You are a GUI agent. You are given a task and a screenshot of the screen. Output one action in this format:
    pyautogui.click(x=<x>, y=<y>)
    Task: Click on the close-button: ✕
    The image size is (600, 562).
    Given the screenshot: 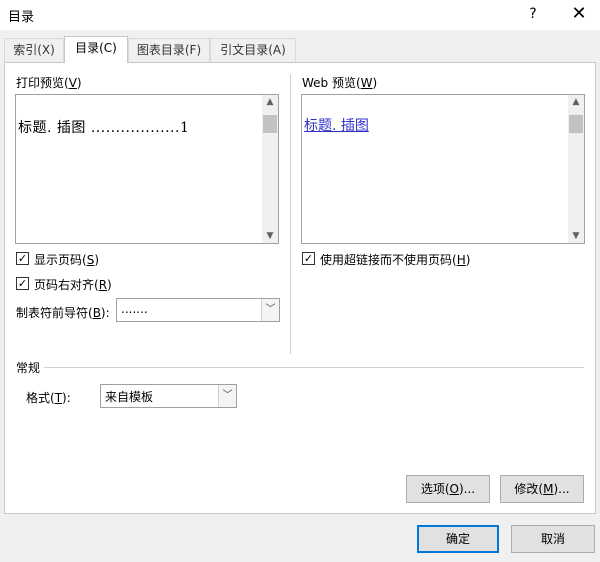 What is the action you would take?
    pyautogui.click(x=579, y=14)
    